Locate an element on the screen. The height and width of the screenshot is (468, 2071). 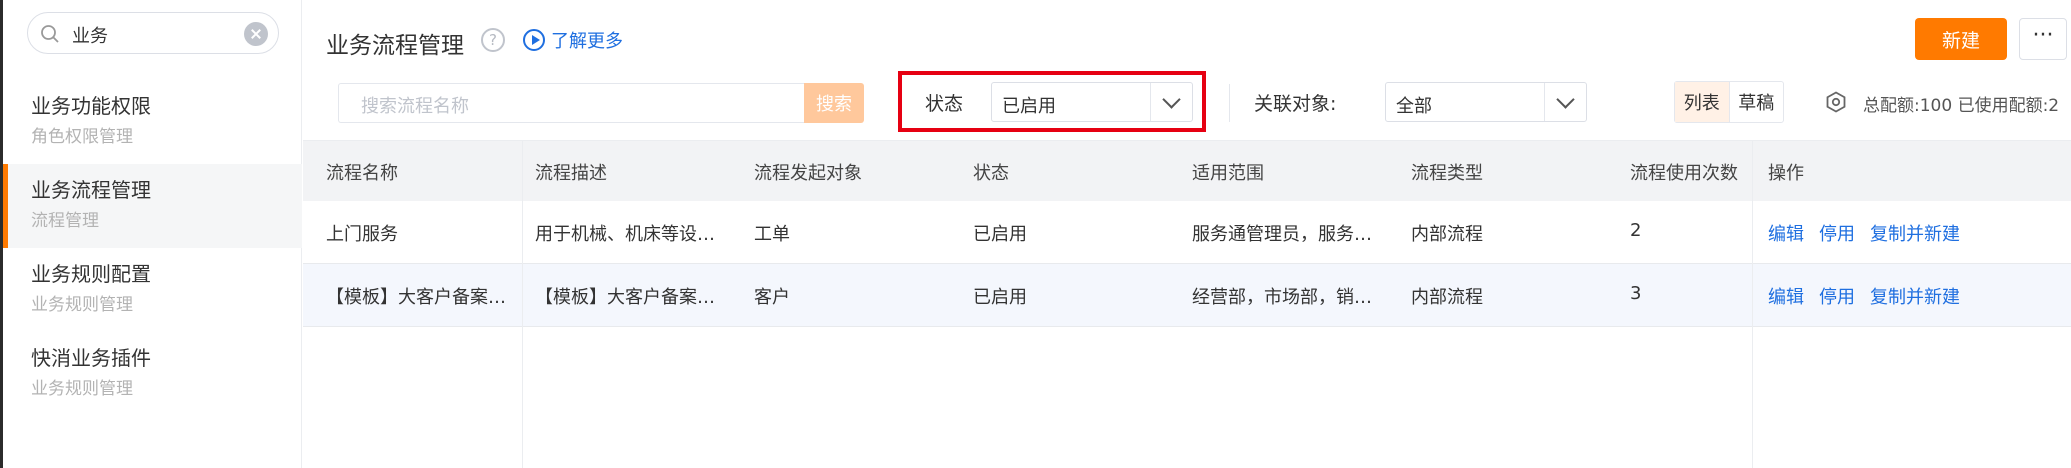
page-title: 业务流程管理 is located at coordinates (395, 46).